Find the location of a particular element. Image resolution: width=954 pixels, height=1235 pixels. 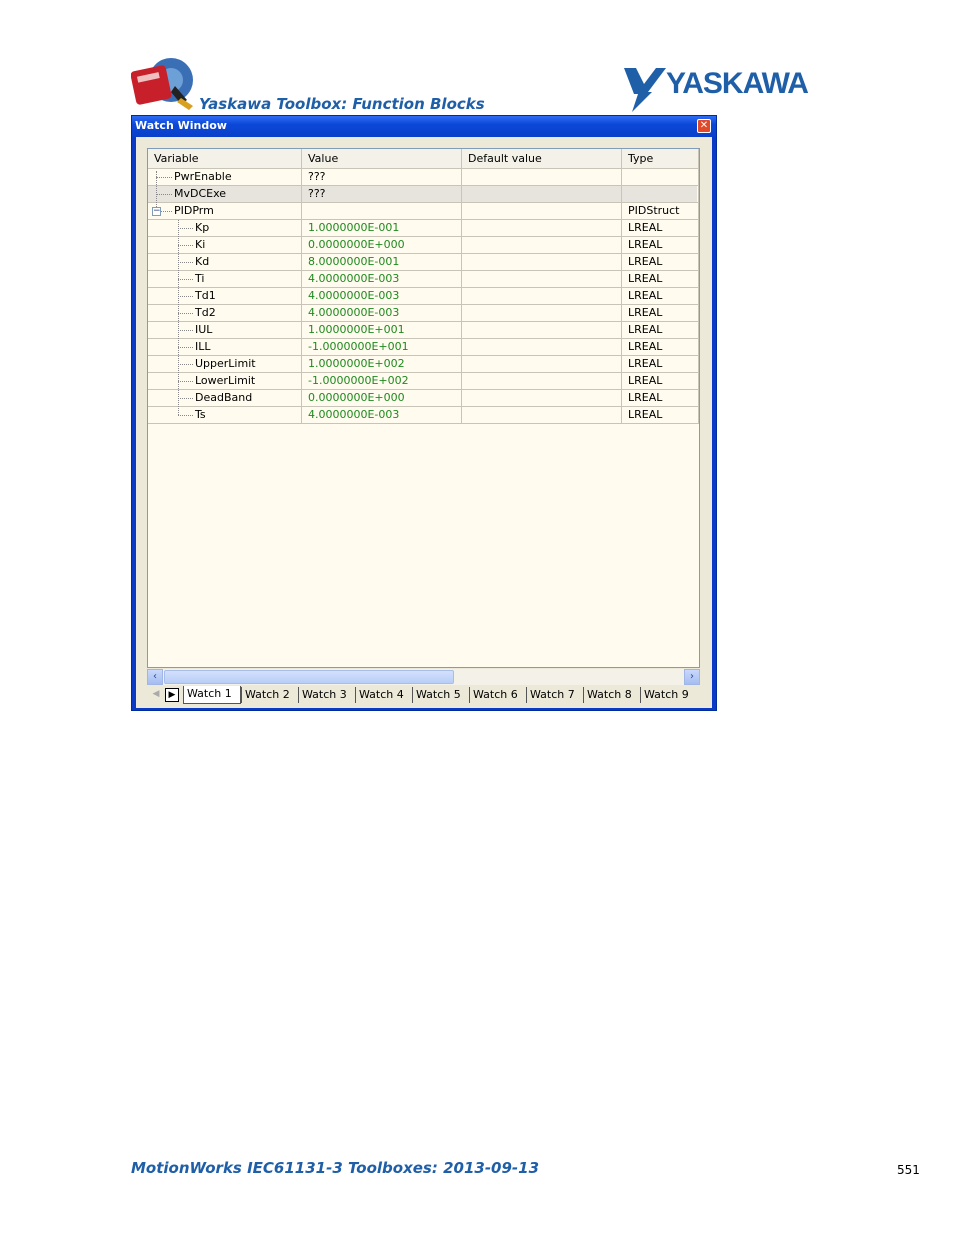

variable-name: LowerLimit is located at coordinates (225, 380).